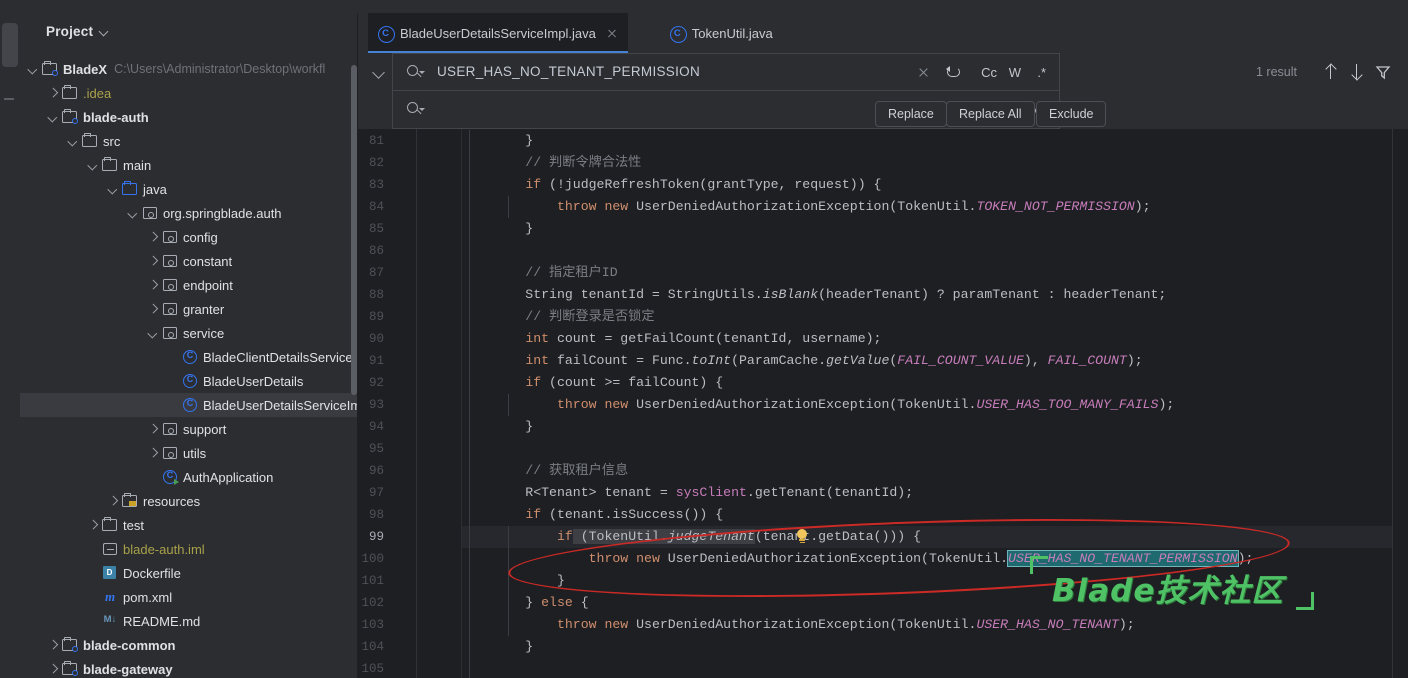  I want to click on editor-tab-1: BladeUserDetailsServiceImpl.java, so click(498, 33).